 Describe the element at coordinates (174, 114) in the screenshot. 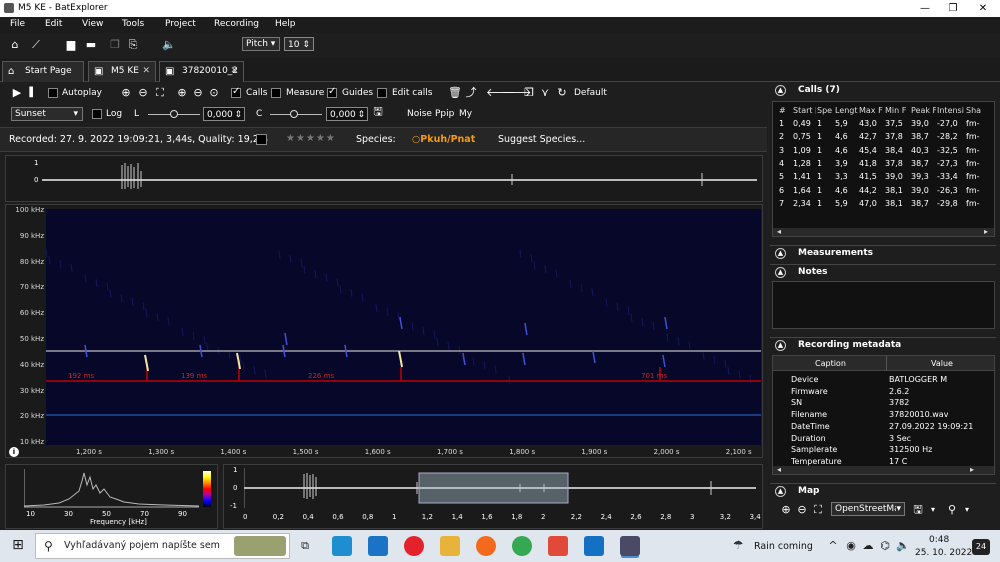

I see `l-slider-knob` at that location.